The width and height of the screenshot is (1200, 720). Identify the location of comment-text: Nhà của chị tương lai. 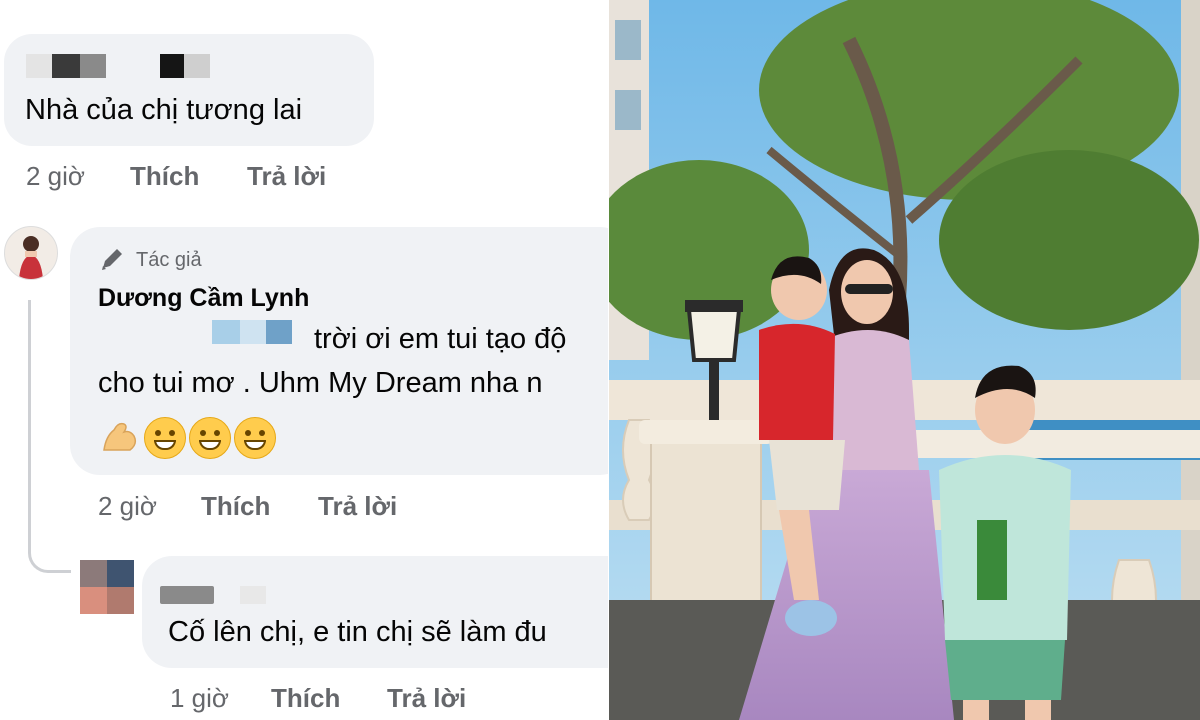
(164, 110).